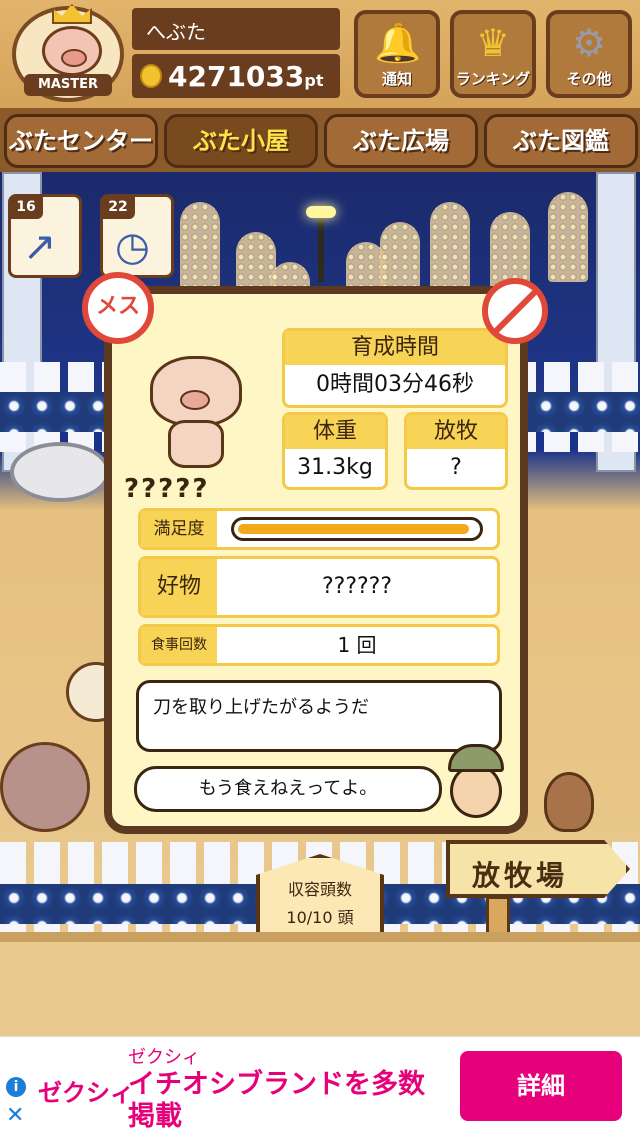  I want to click on syringe-icon: ↗, so click(40, 247).